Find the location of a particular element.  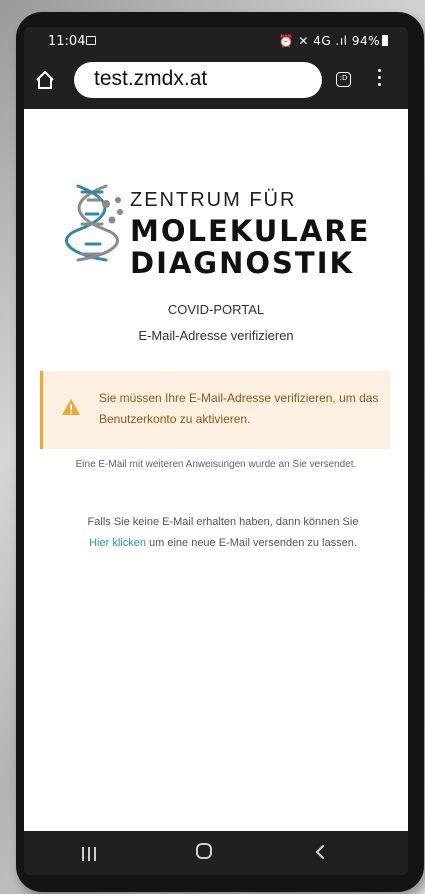

back-icon is located at coordinates (320, 852).